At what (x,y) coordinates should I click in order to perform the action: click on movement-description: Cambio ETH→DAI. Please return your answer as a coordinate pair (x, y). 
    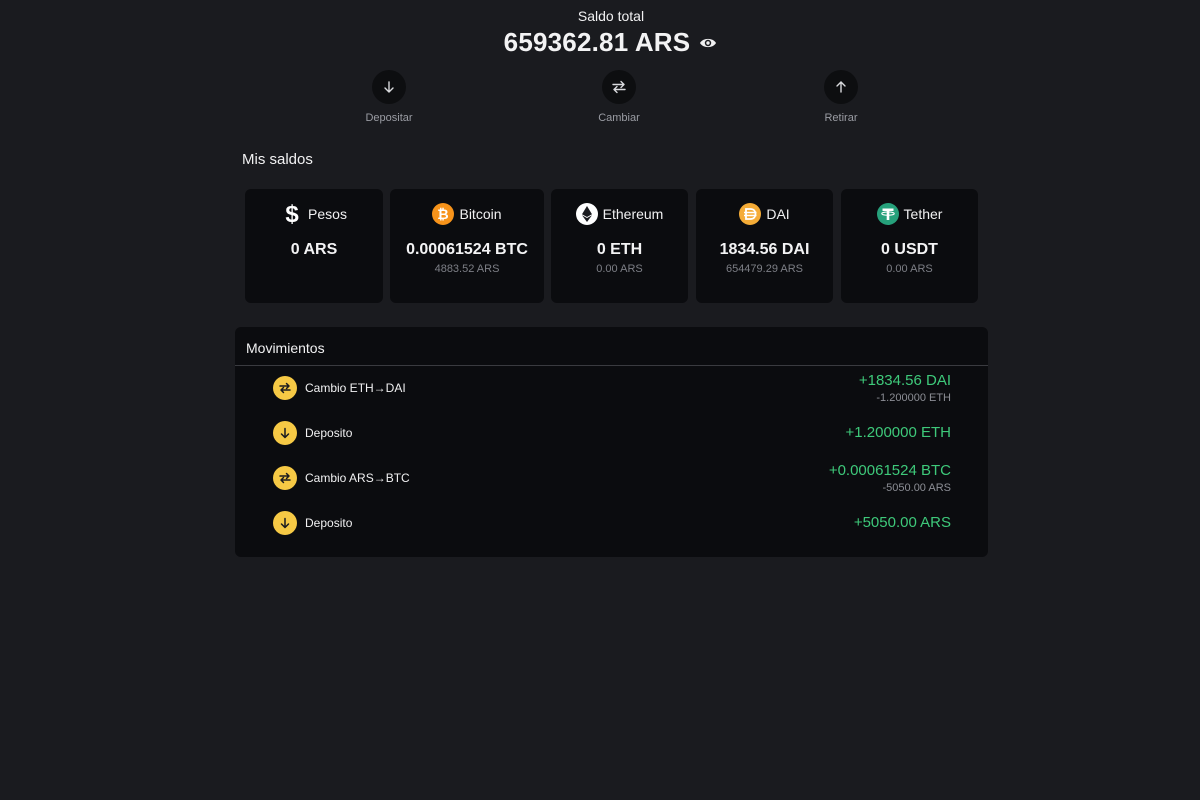
    Looking at the image, I should click on (355, 388).